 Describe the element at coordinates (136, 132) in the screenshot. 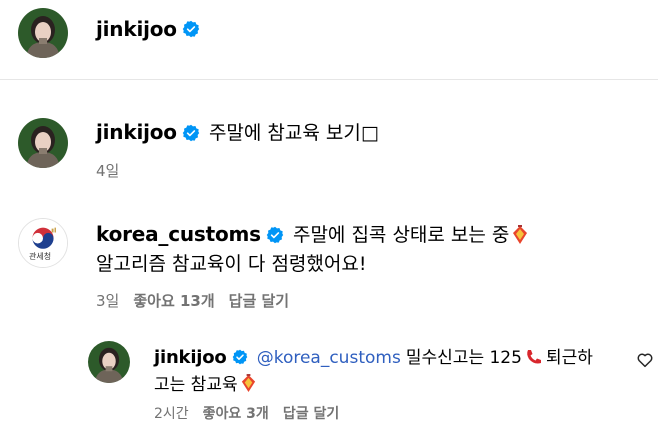

I see `comment-username: jinkijoo` at that location.